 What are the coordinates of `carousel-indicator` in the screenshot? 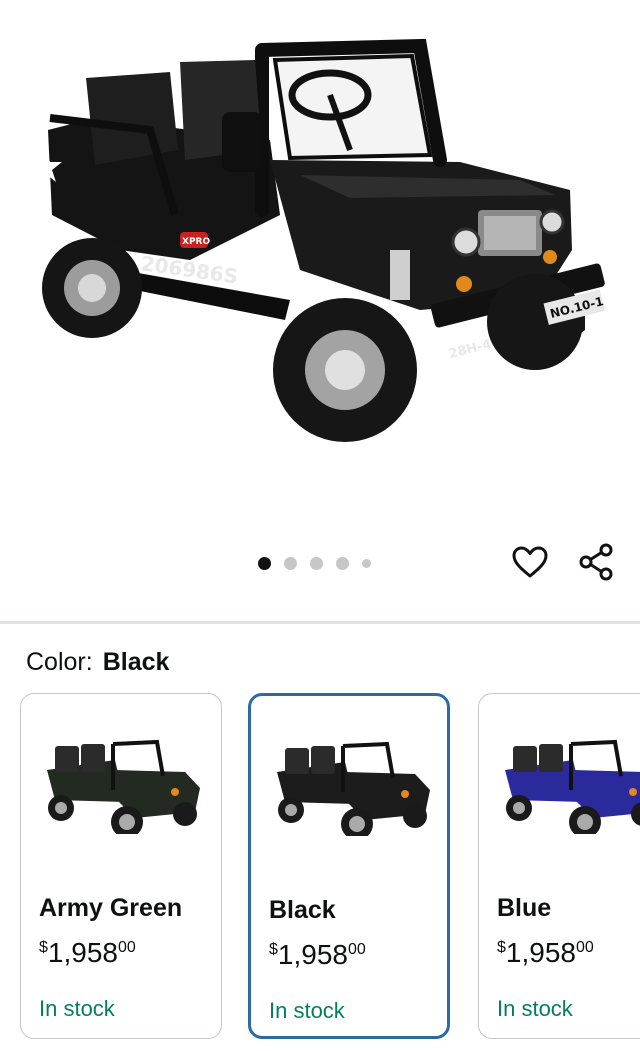 It's located at (314, 563).